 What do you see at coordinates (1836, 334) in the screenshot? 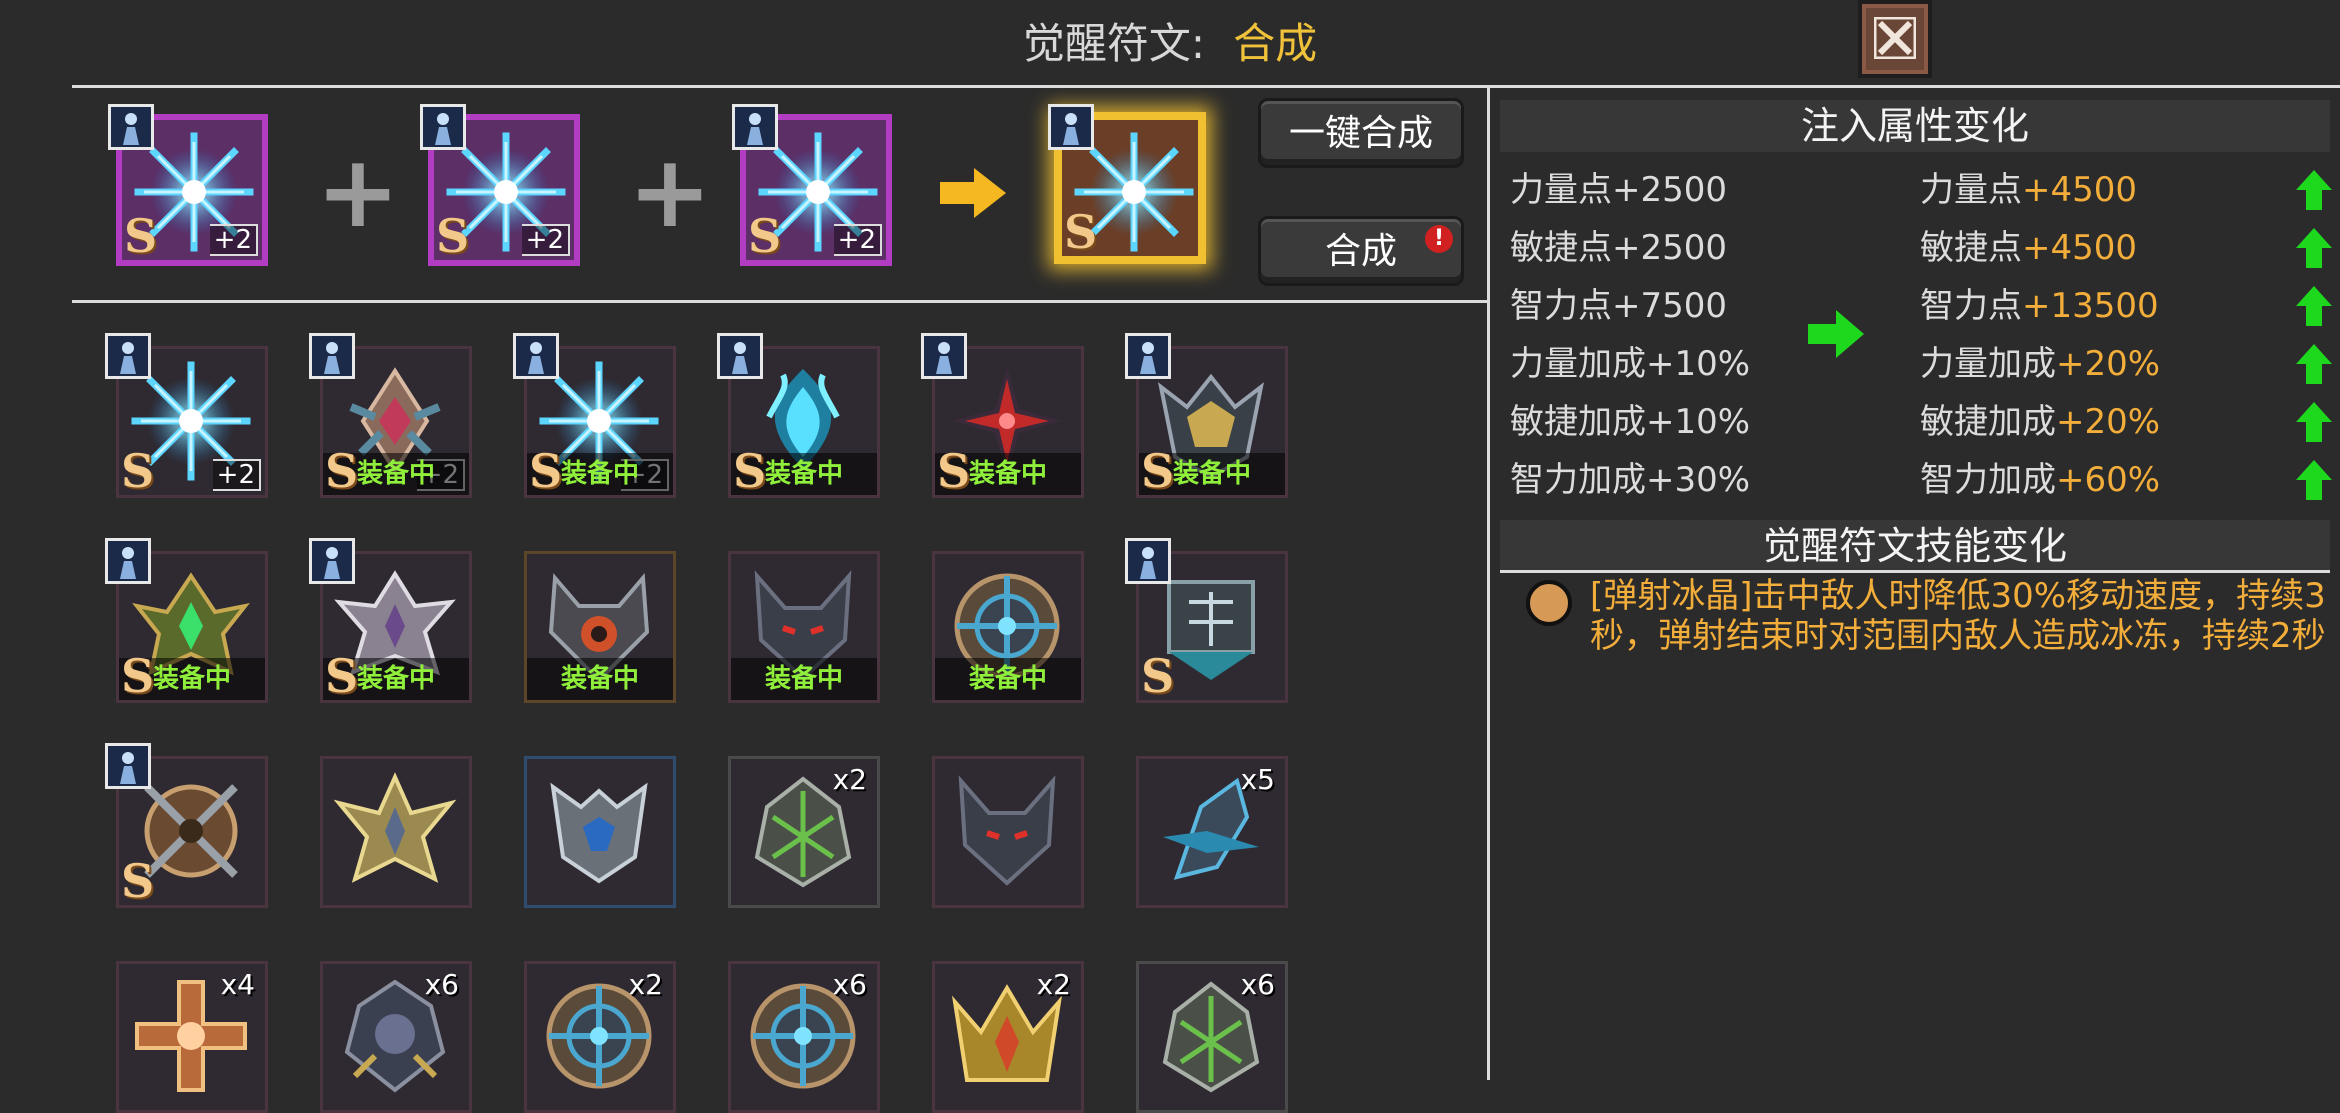
I see `change-arrow-icon` at bounding box center [1836, 334].